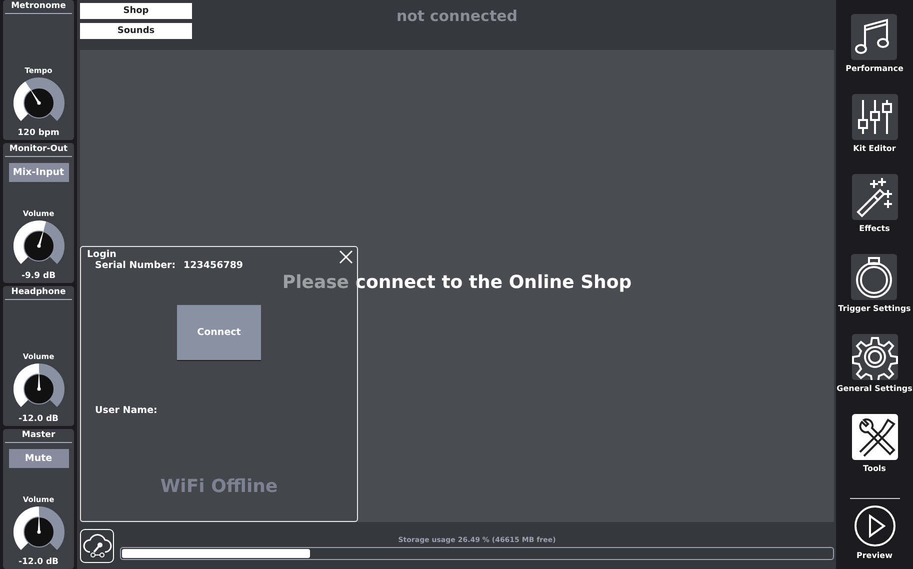 The width and height of the screenshot is (913, 569). Describe the element at coordinates (875, 134) in the screenshot. I see `nav-item: Kit Editor` at that location.